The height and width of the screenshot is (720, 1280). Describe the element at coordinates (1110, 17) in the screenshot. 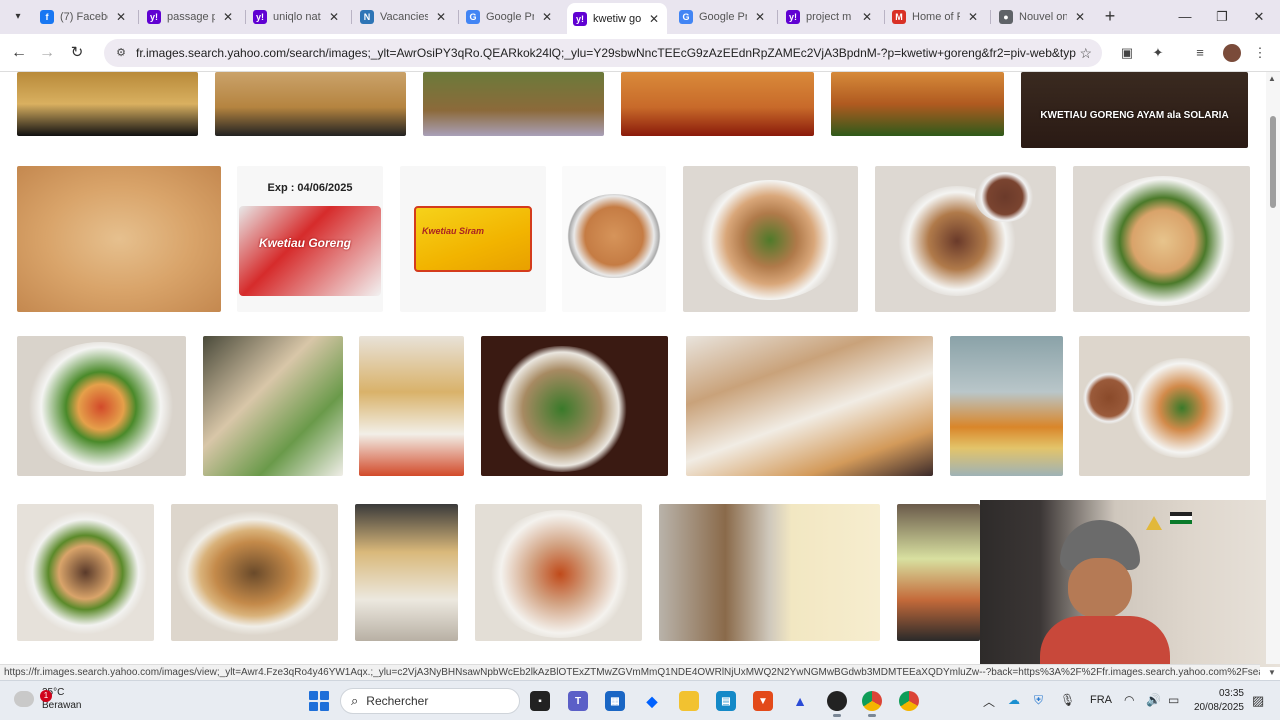

I see `new-tab-button: +` at that location.